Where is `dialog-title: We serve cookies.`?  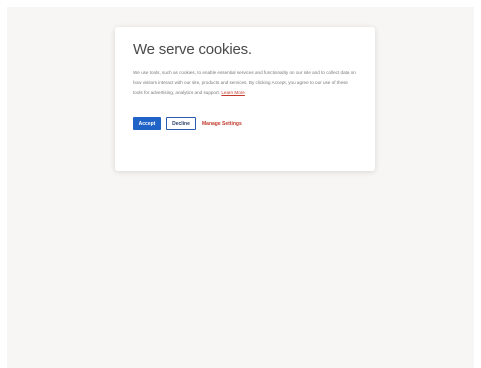 dialog-title: We serve cookies. is located at coordinates (192, 49).